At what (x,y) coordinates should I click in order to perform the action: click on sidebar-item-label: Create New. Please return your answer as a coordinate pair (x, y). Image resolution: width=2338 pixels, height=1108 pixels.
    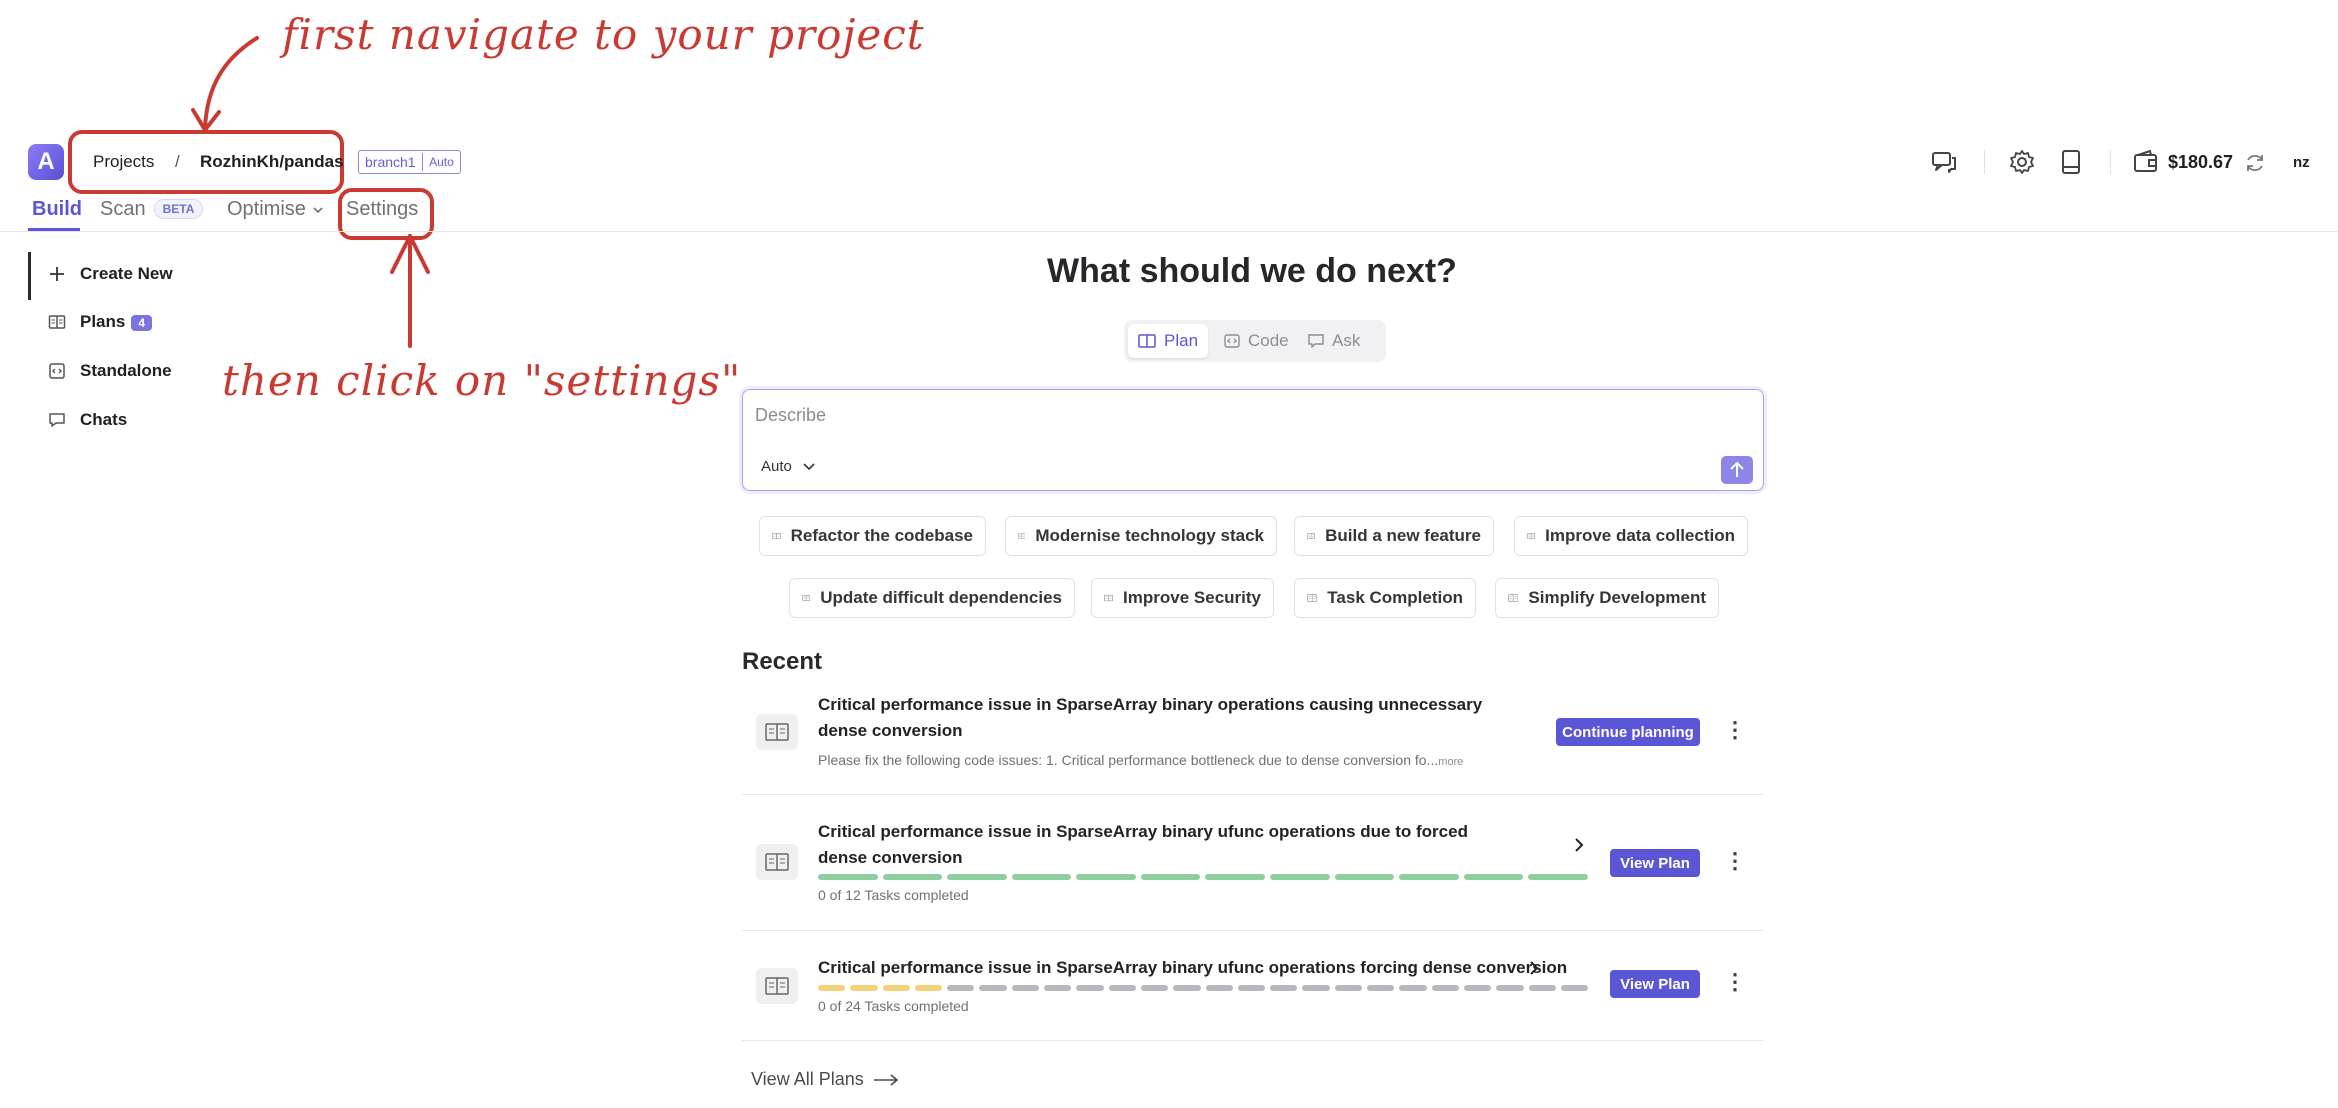
    Looking at the image, I should click on (126, 273).